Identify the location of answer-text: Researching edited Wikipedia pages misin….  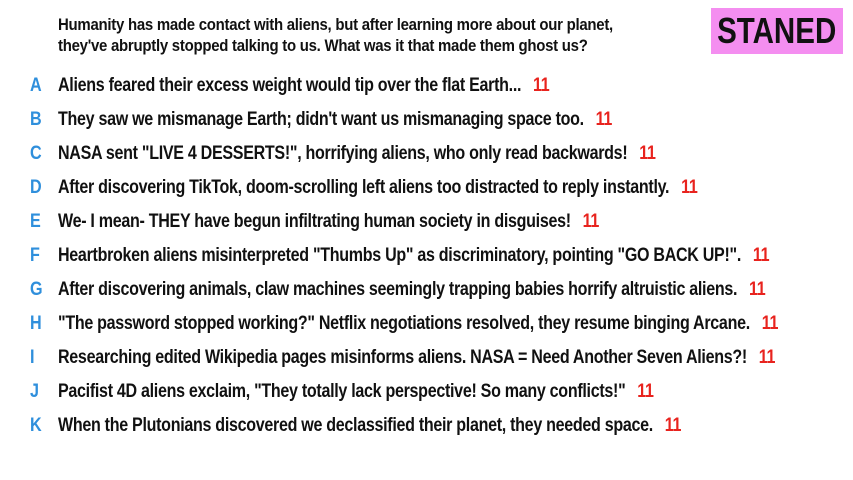
(402, 357).